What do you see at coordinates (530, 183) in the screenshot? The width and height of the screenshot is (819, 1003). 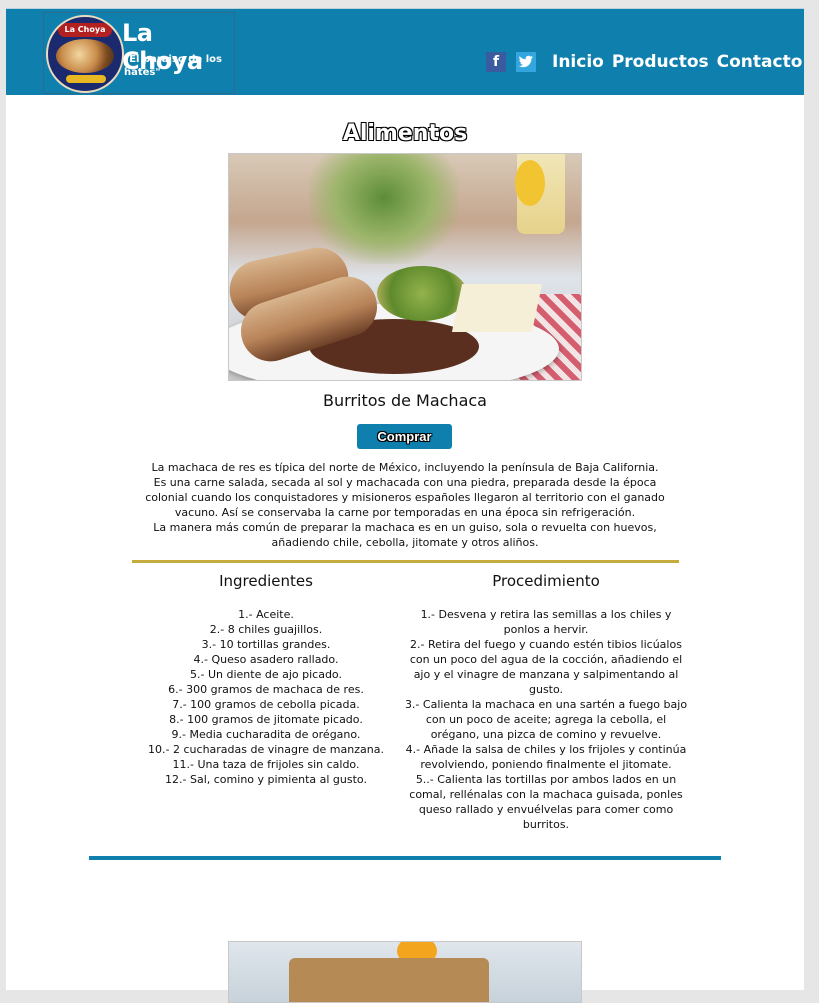 I see `photo-lemon` at bounding box center [530, 183].